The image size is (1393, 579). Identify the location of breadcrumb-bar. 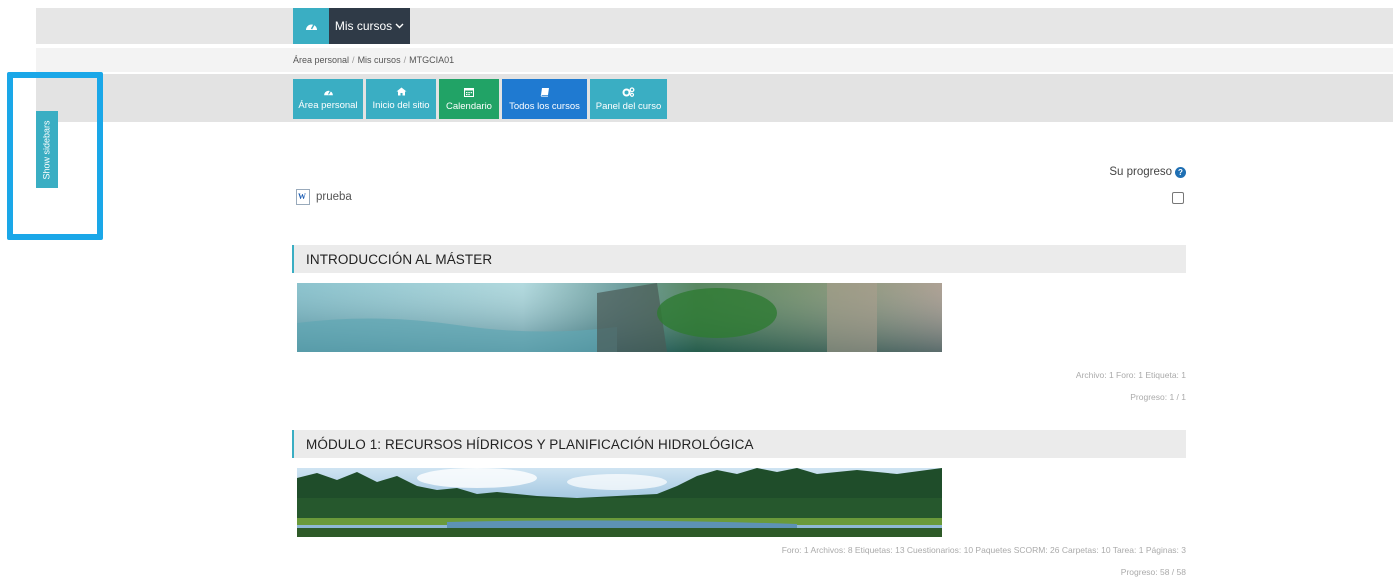
(714, 60).